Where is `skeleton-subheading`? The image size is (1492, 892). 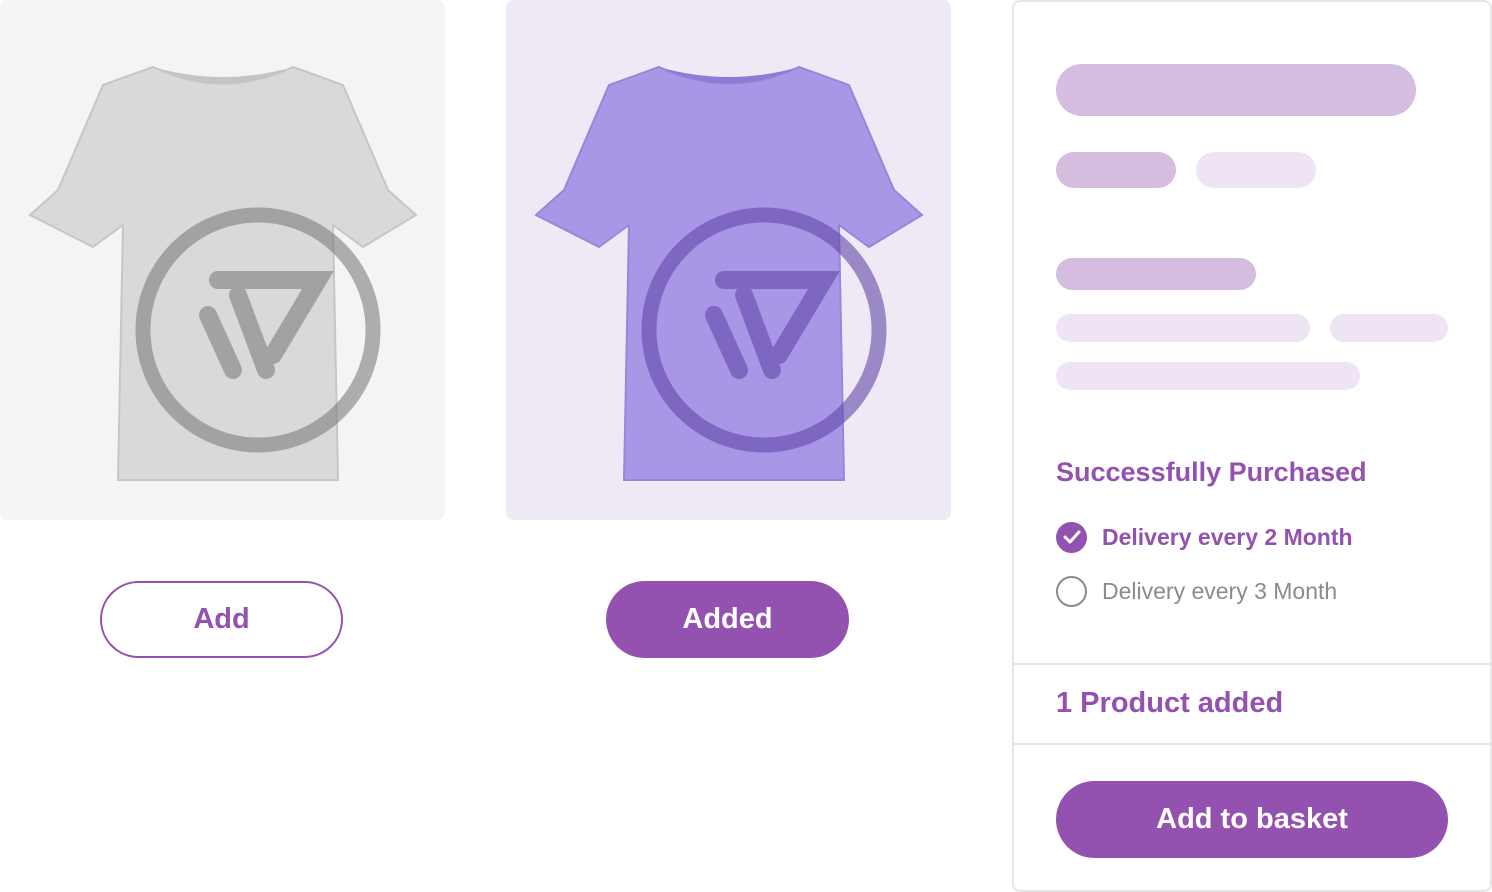
skeleton-subheading is located at coordinates (1156, 274).